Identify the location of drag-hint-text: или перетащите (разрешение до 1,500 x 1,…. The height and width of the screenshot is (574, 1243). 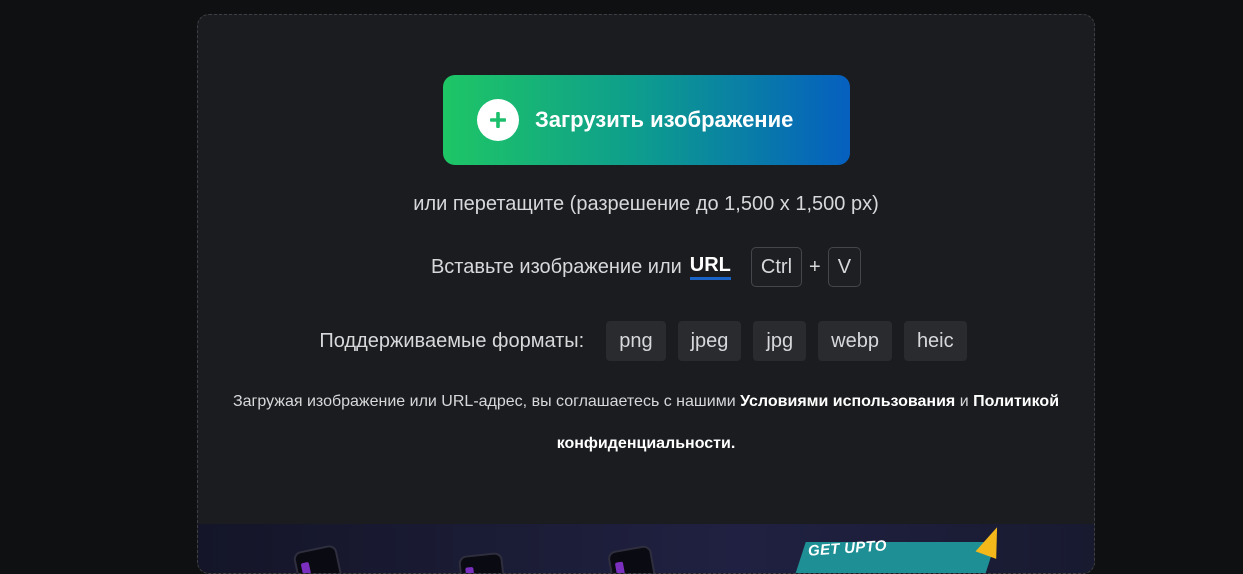
(646, 204).